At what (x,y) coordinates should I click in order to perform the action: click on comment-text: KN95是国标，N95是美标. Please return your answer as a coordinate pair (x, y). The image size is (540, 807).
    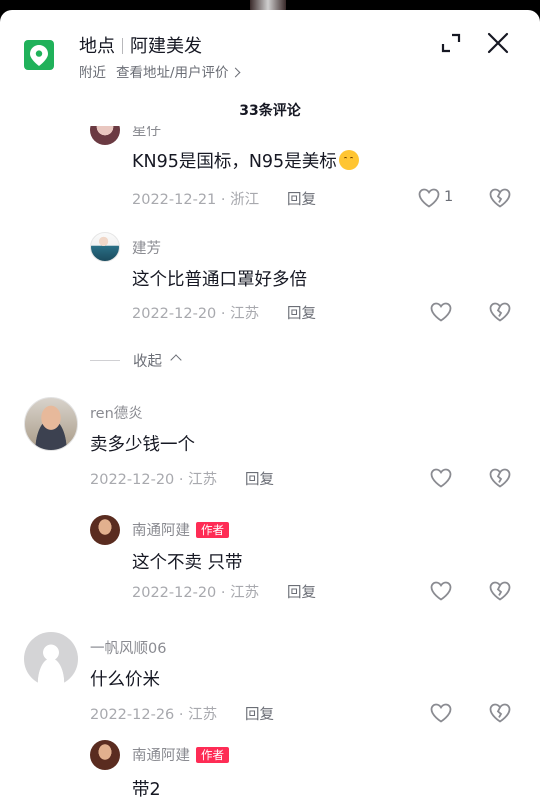
    Looking at the image, I should click on (245, 160).